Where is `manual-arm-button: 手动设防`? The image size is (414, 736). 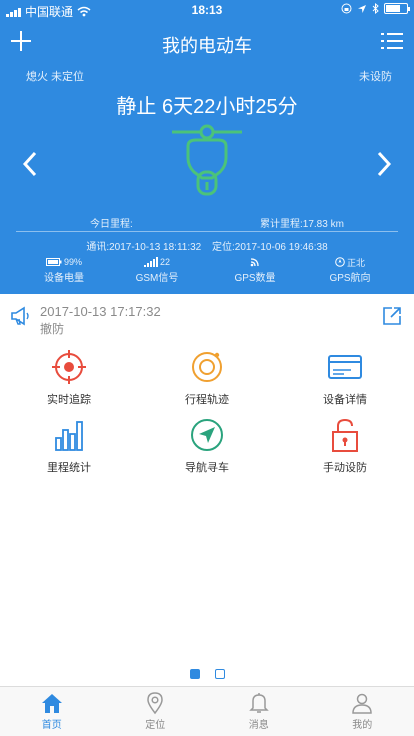 manual-arm-button: 手动设防 is located at coordinates (345, 451).